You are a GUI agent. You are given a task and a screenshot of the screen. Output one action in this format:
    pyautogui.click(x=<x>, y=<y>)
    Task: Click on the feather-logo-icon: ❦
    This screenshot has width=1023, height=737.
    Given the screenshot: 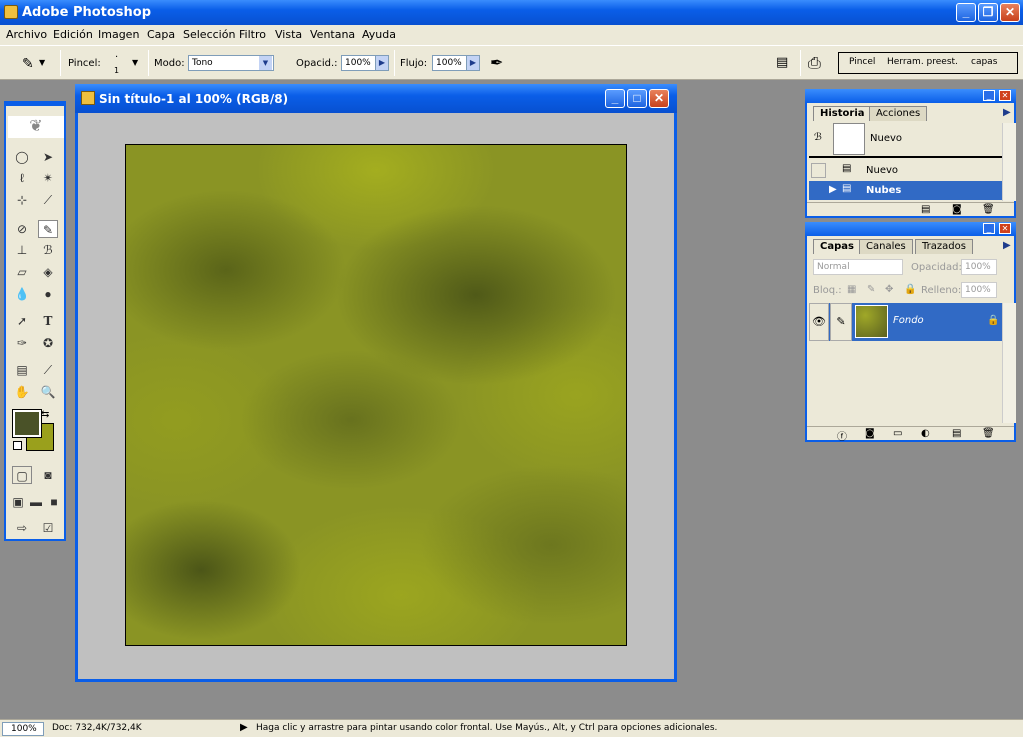 What is the action you would take?
    pyautogui.click(x=36, y=127)
    